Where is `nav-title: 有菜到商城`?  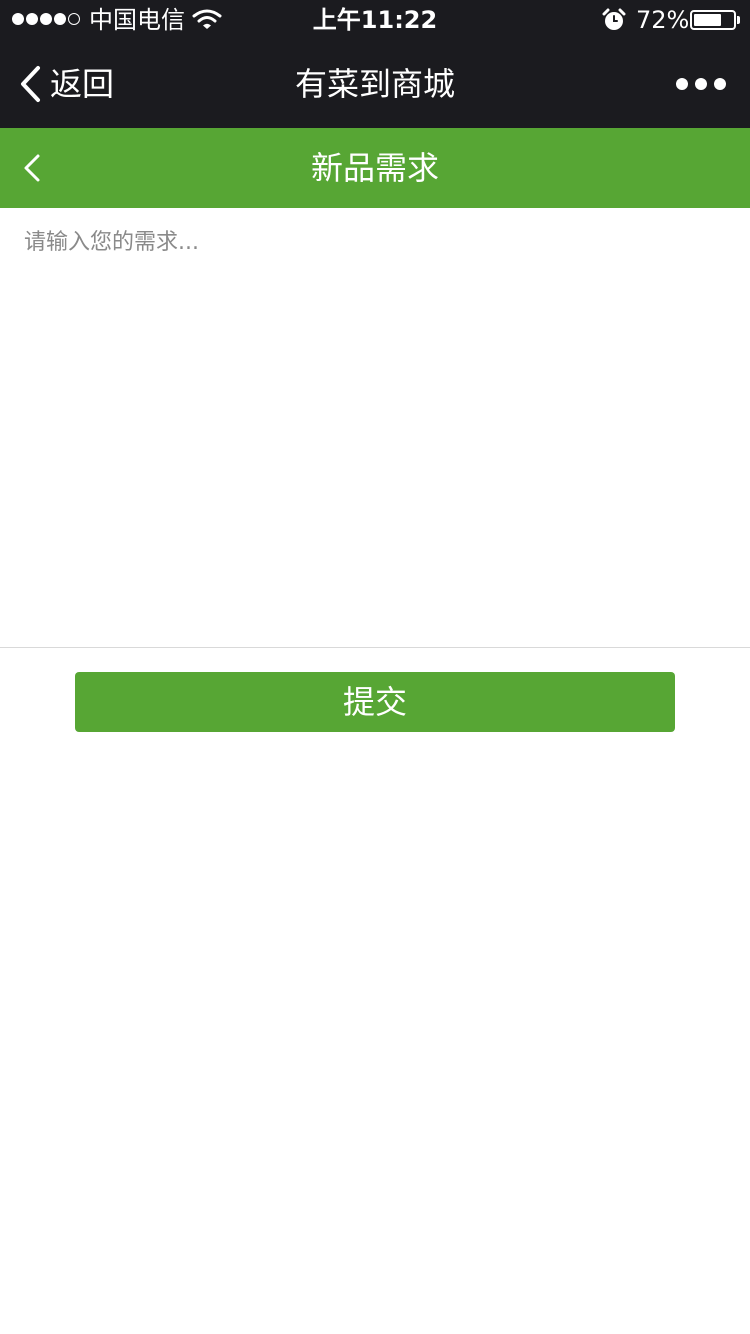
nav-title: 有菜到商城 is located at coordinates (374, 84).